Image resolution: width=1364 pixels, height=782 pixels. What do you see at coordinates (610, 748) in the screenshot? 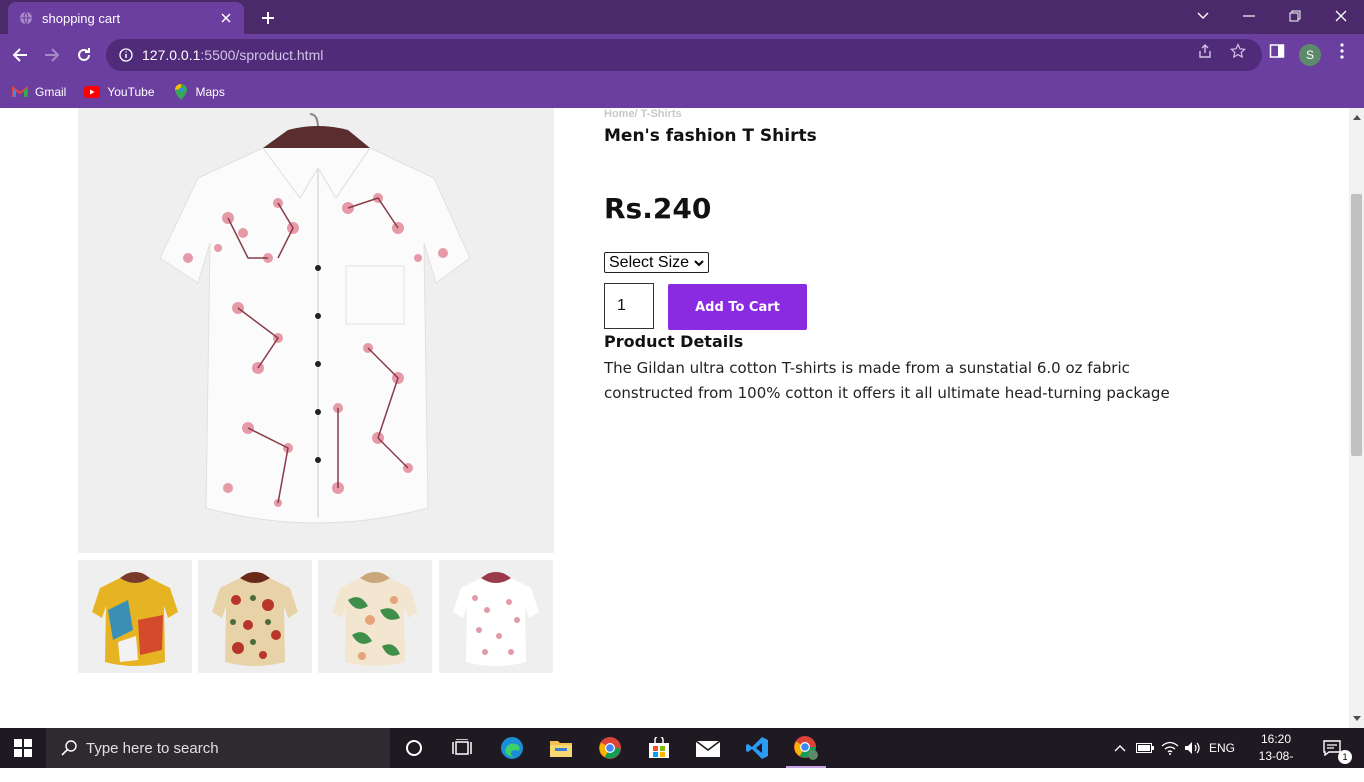
I see `chrome-icon` at bounding box center [610, 748].